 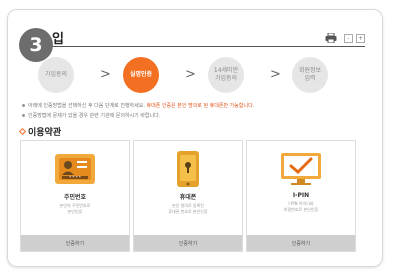 I want to click on diamond-bullet-icon, so click(x=22, y=131).